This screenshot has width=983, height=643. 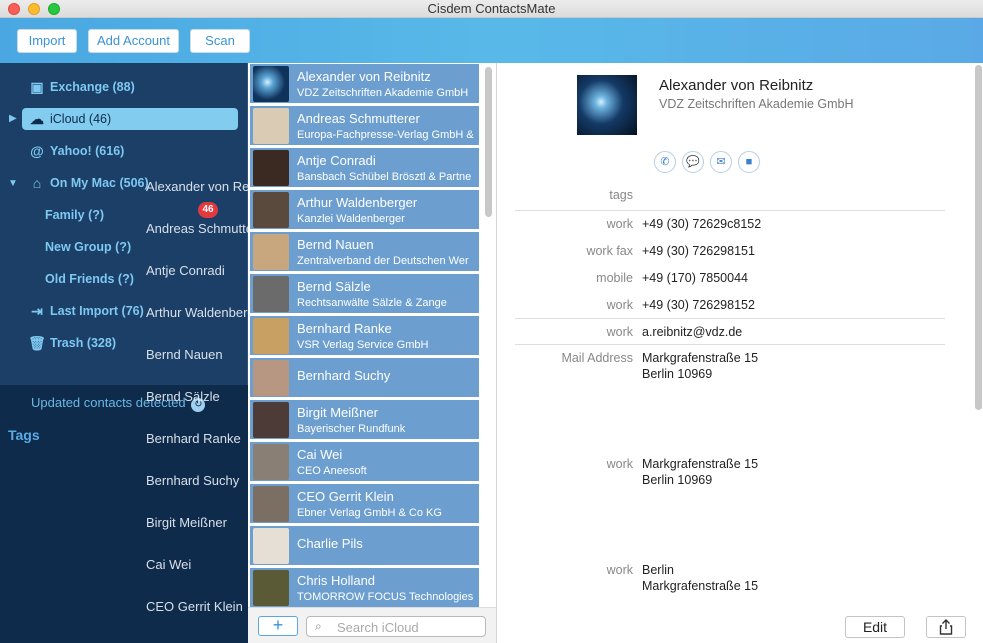 I want to click on cloud-icon: ☁, so click(x=37, y=119).